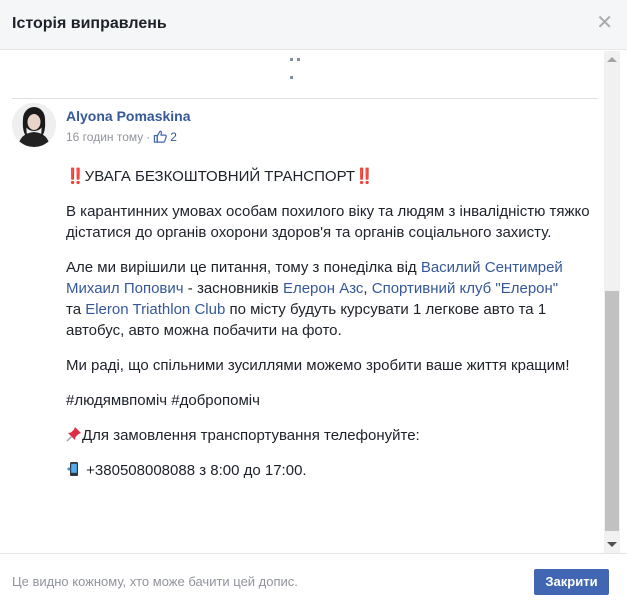  What do you see at coordinates (604, 23) in the screenshot?
I see `close-icon: ✕` at bounding box center [604, 23].